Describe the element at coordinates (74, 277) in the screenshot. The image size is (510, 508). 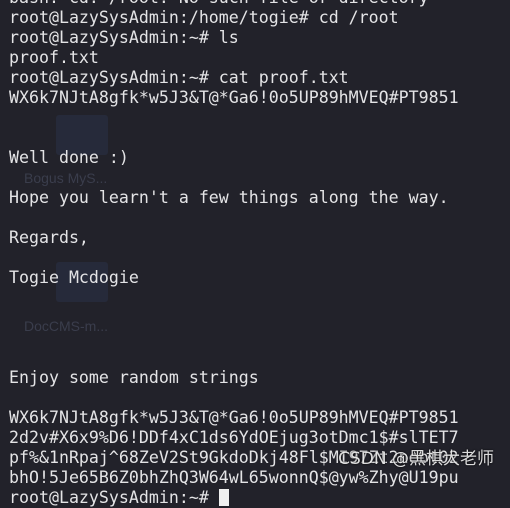
I see `terminal-line: Togie Mcdogie` at that location.